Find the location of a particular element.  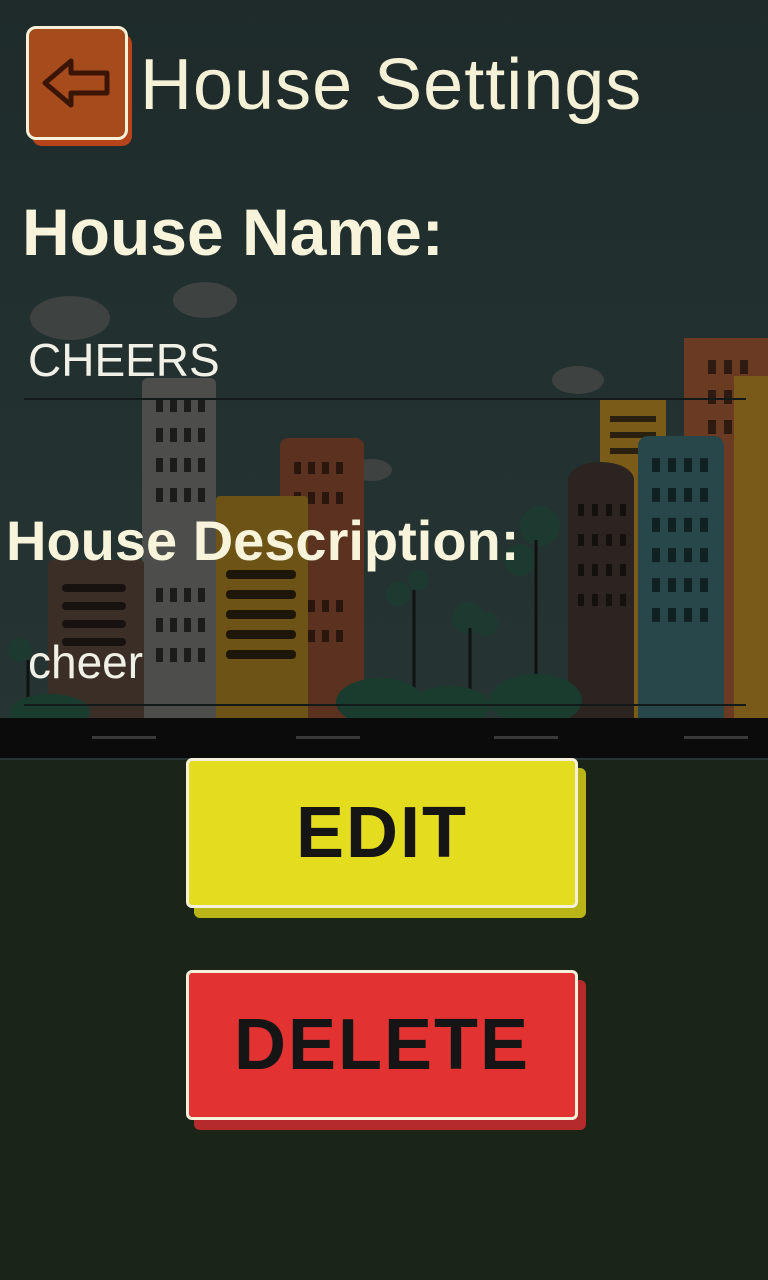

house-name-label: House Name: is located at coordinates (233, 232).